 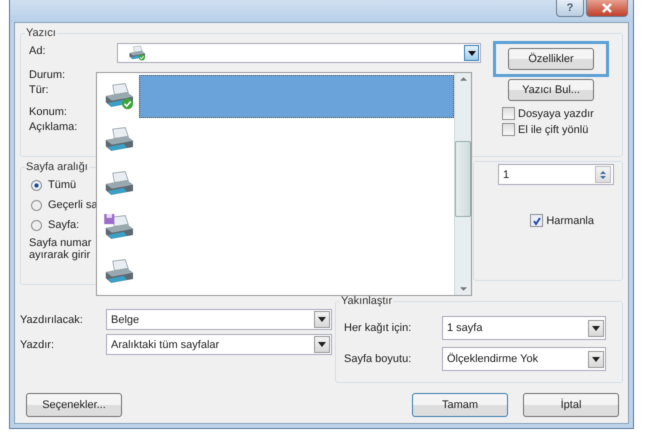 I want to click on checkbox-label: Dosyaya yazdır, so click(x=556, y=114).